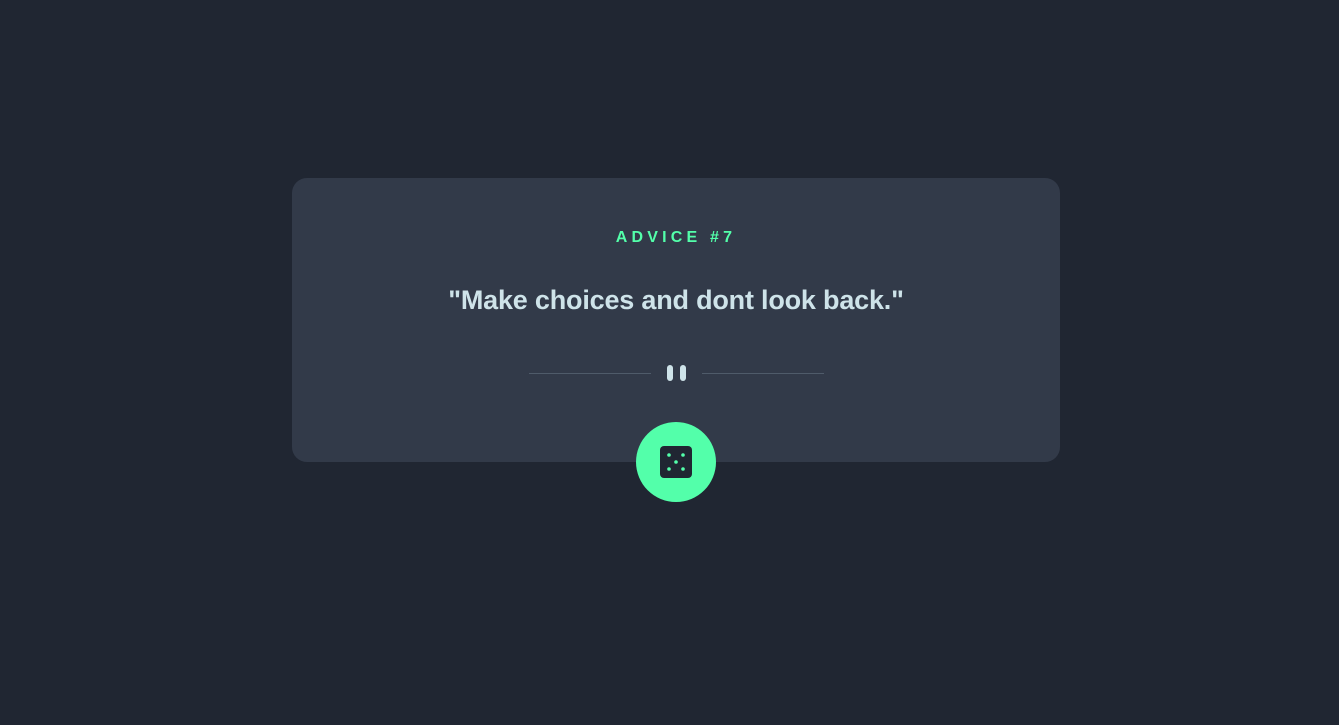 The width and height of the screenshot is (1339, 725). I want to click on divider-line-right, so click(763, 373).